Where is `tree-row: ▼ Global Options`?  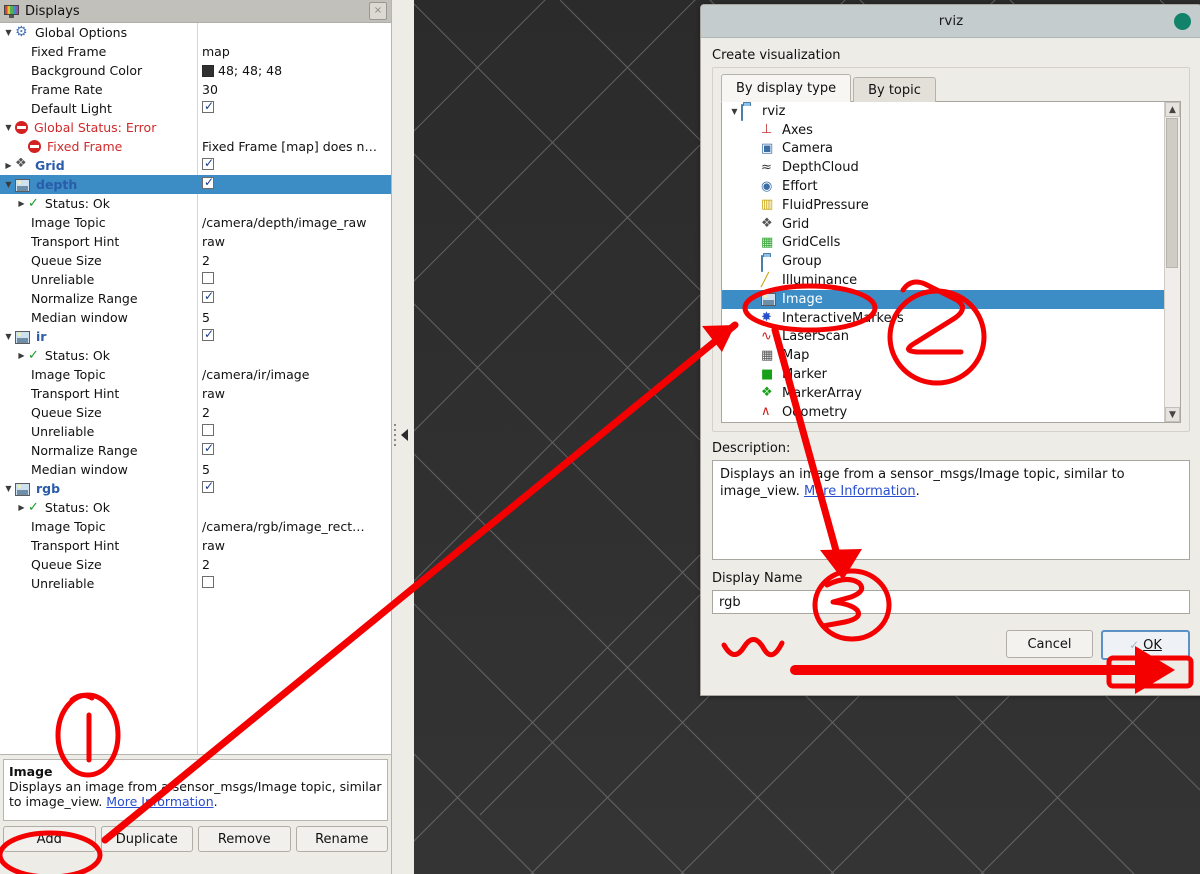
tree-row: ▼ Global Options is located at coordinates (195, 32).